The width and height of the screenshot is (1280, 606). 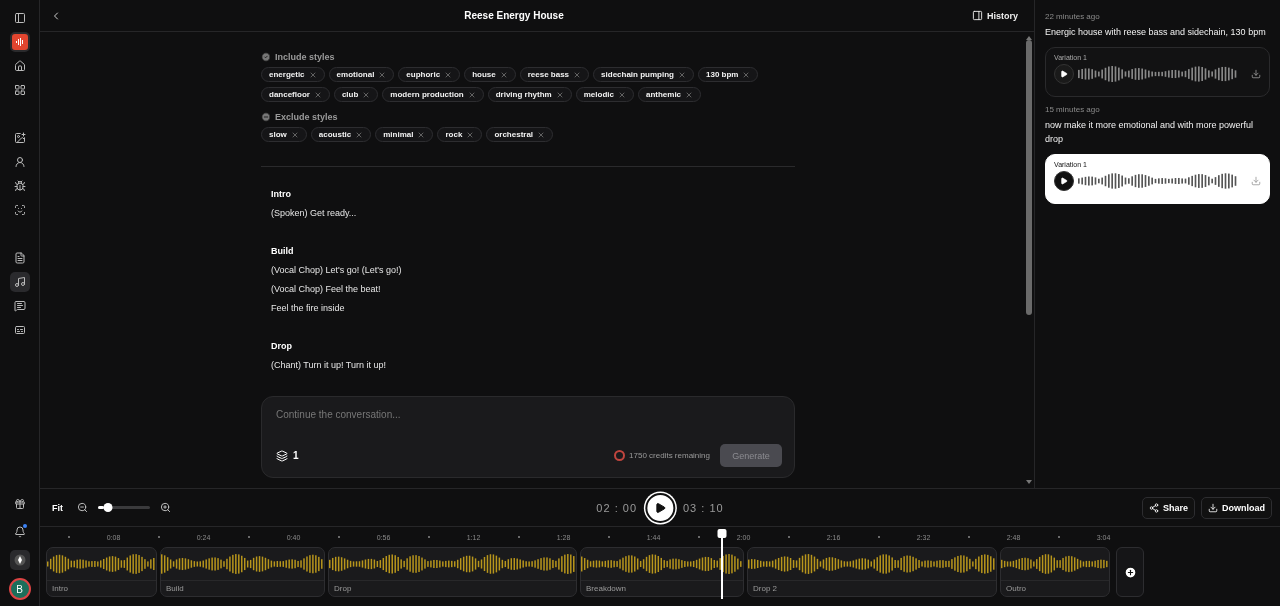 I want to click on tag-text: melodic, so click(x=598, y=94).